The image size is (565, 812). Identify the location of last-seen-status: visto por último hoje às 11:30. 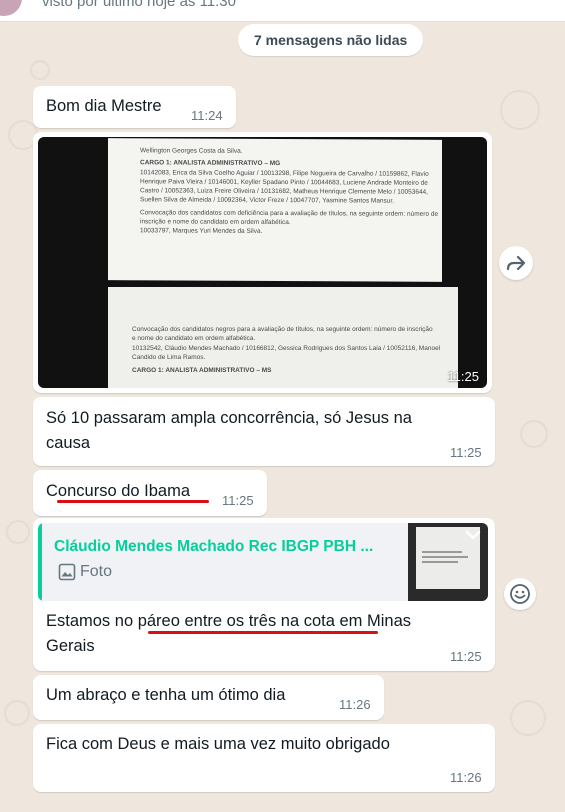
(139, 5).